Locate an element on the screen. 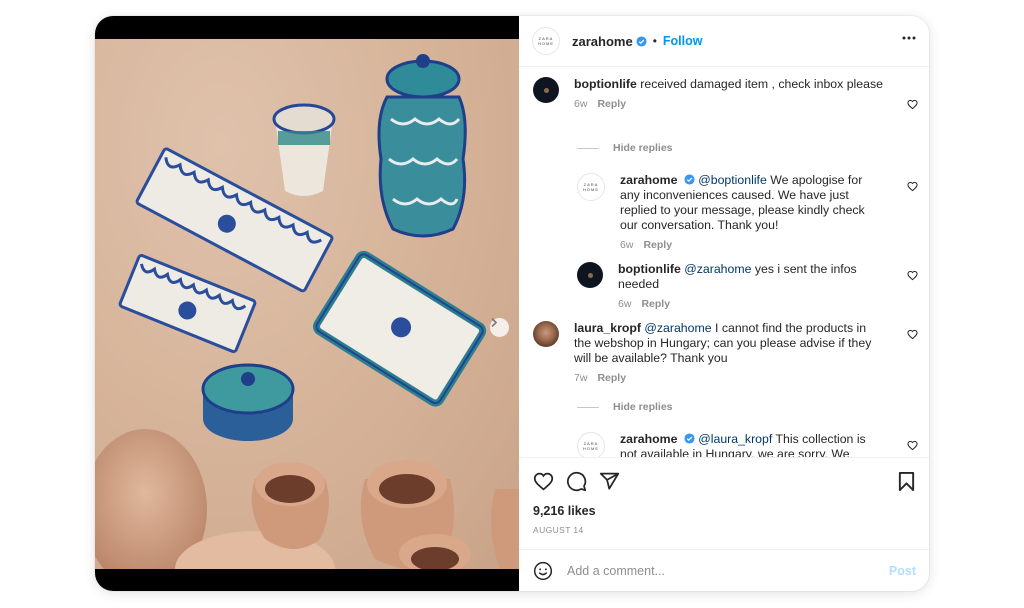 The width and height of the screenshot is (1024, 608). comment-meta: 6w Reply is located at coordinates (728, 104).